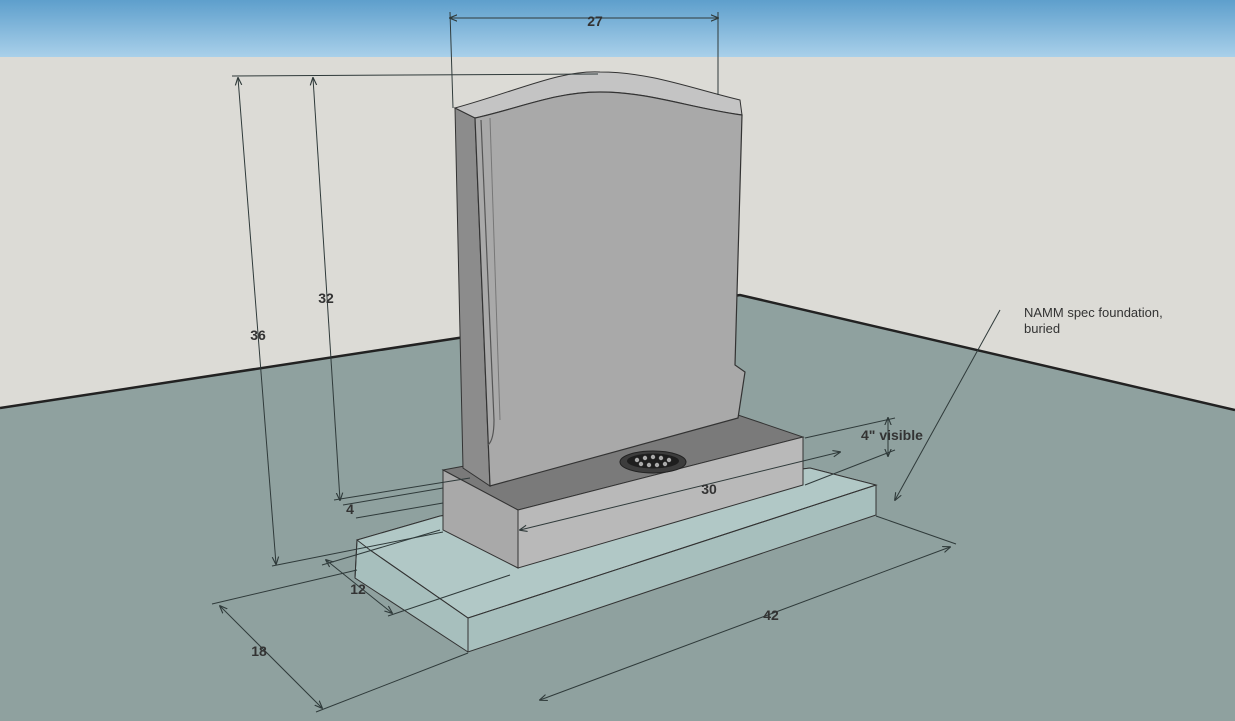 This screenshot has height=721, width=1235. I want to click on dim-foundation-depth-18: 18, so click(259, 651).